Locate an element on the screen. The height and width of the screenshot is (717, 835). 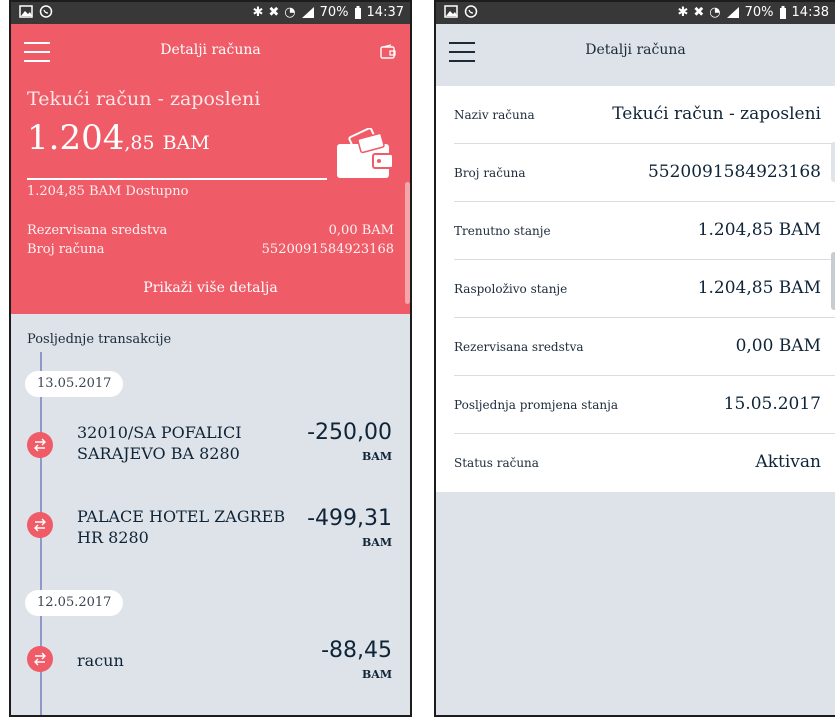
clock: 14:38 is located at coordinates (810, 12).